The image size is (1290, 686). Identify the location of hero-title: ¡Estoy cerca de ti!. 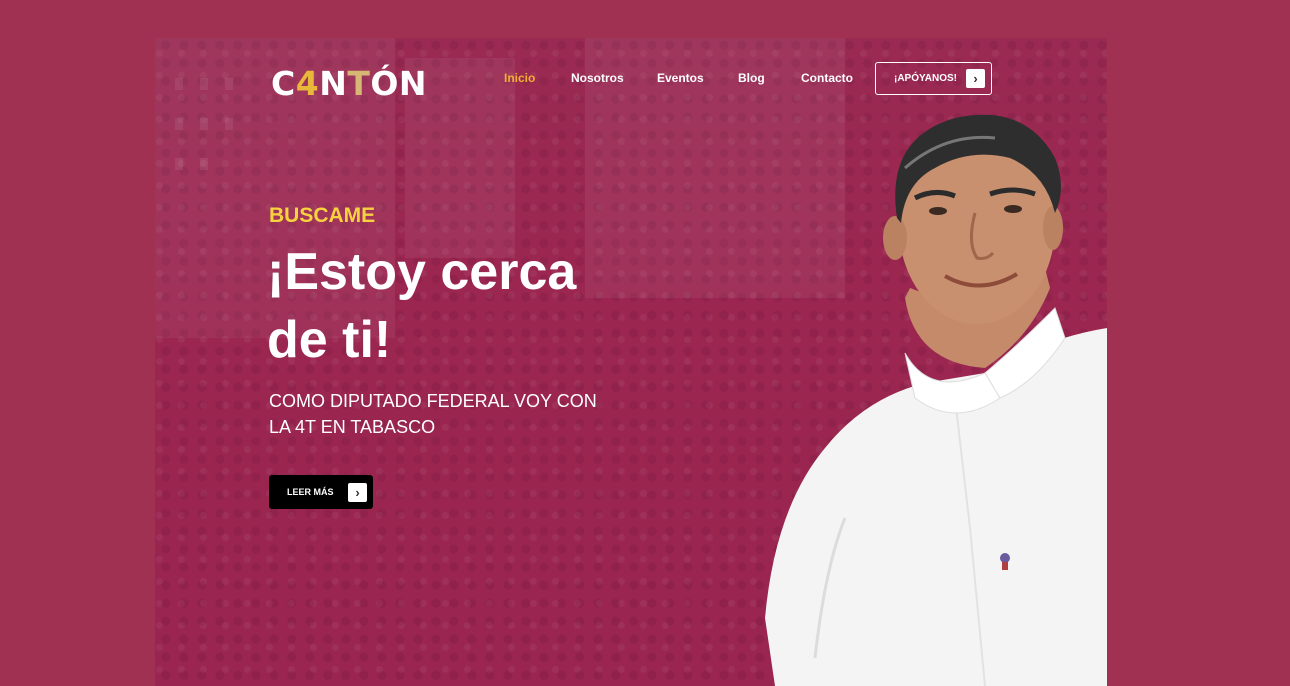
(447, 306).